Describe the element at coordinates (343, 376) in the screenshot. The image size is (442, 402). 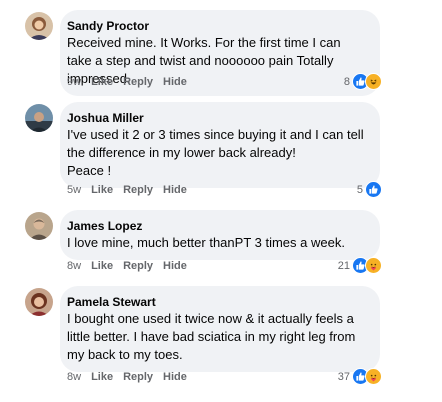
I see `reaction-count: 37` at that location.